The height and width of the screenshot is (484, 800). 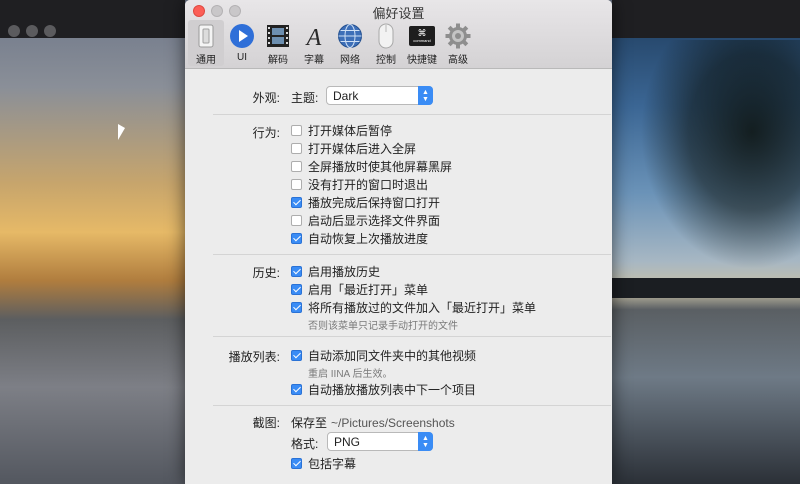 I want to click on option-label: 启用「最近打开」菜单, so click(x=368, y=290).